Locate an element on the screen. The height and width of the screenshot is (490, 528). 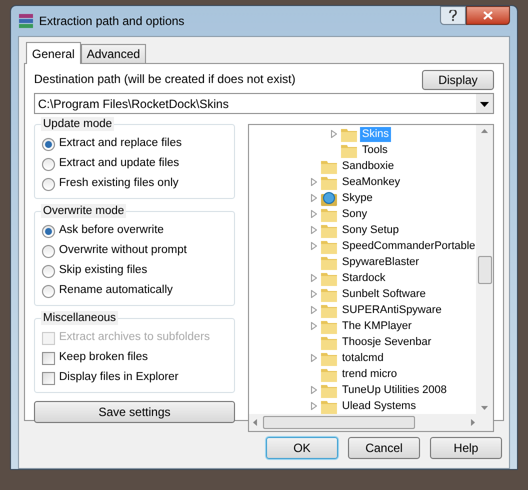
tree-item: Skype is located at coordinates (357, 198).